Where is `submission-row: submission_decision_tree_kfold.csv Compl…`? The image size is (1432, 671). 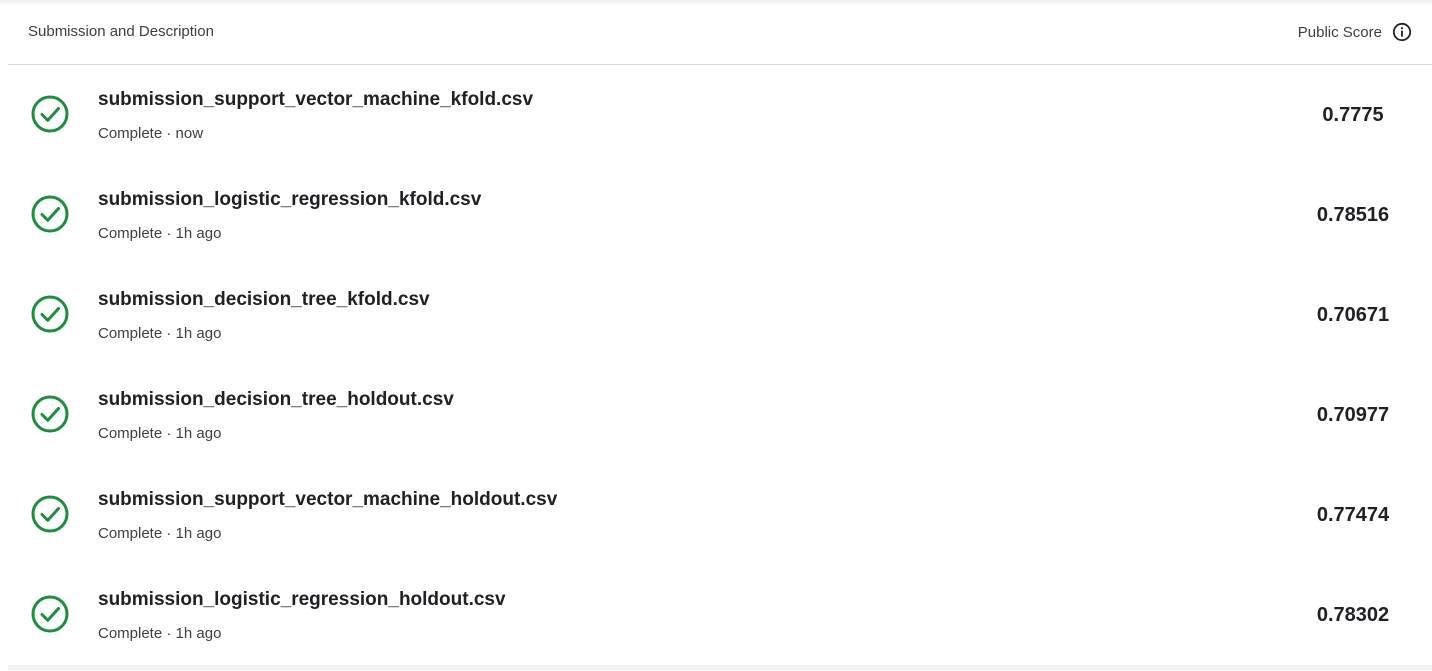 submission-row: submission_decision_tree_kfold.csv Compl… is located at coordinates (716, 315).